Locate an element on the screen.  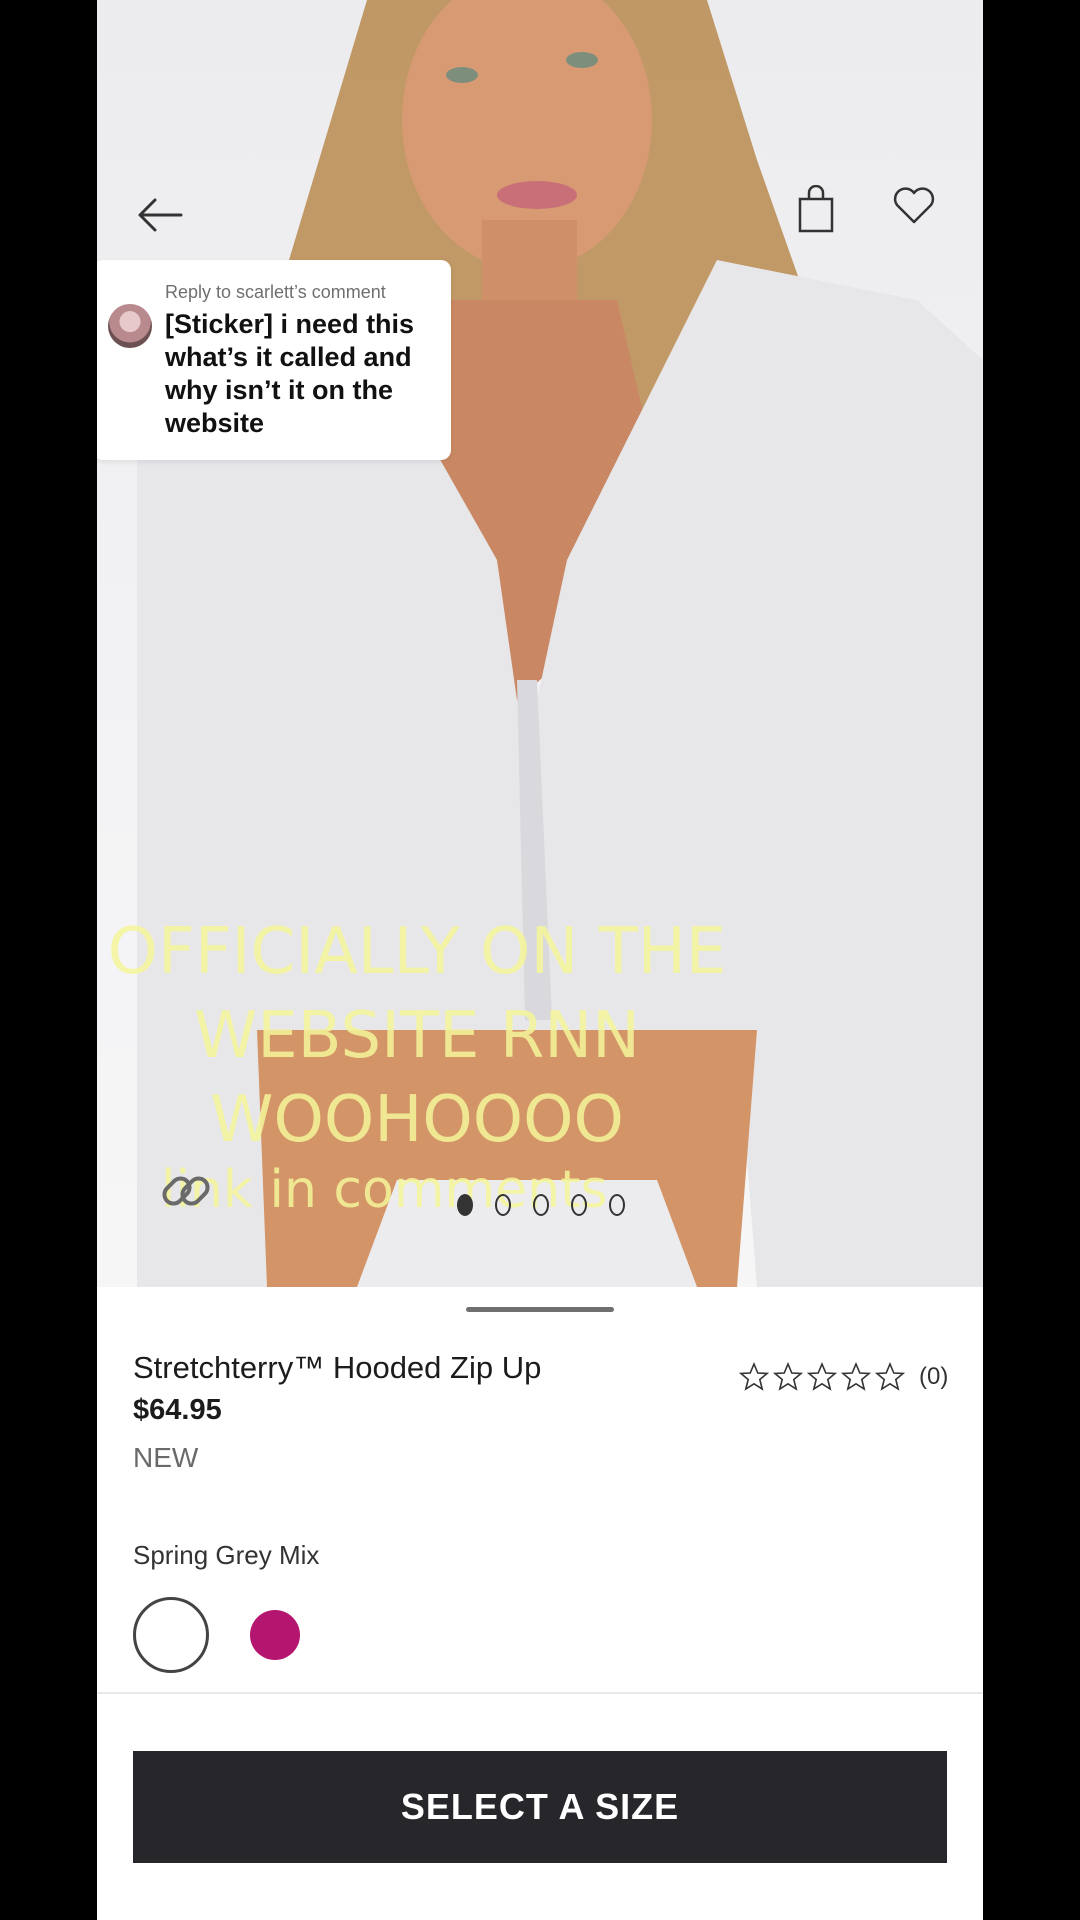
color-name: Spring Grey Mix is located at coordinates (226, 1555).